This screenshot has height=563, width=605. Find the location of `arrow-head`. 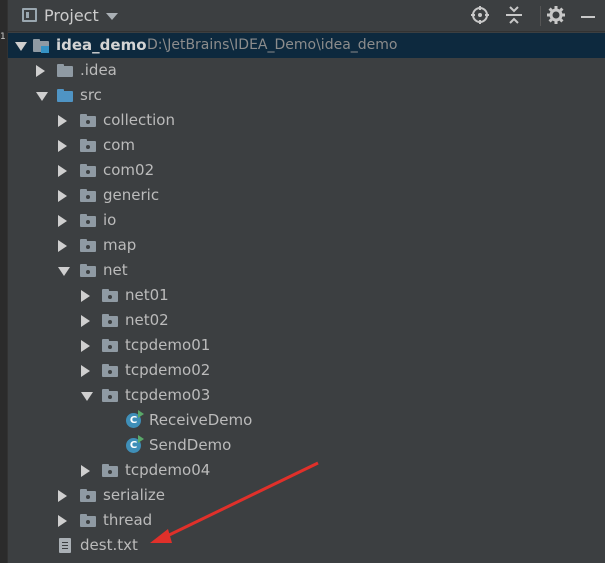

arrow-head is located at coordinates (161, 536).